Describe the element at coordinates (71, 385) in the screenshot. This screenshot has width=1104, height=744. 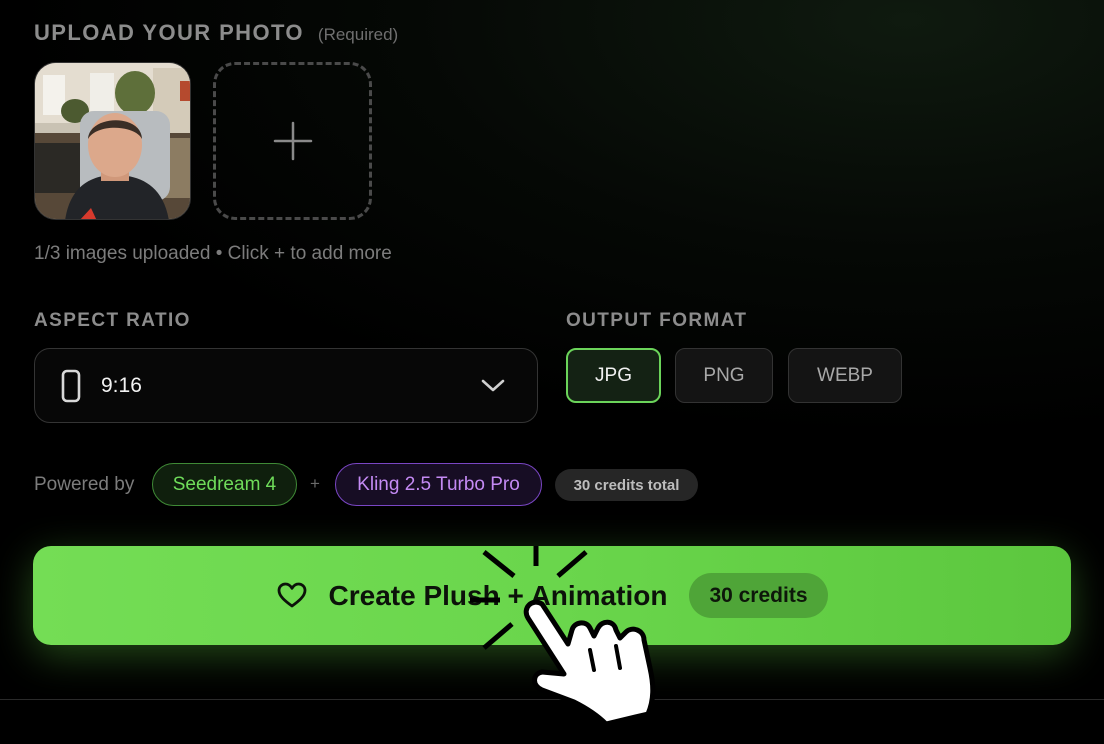
I see `portrait-phone-icon` at that location.